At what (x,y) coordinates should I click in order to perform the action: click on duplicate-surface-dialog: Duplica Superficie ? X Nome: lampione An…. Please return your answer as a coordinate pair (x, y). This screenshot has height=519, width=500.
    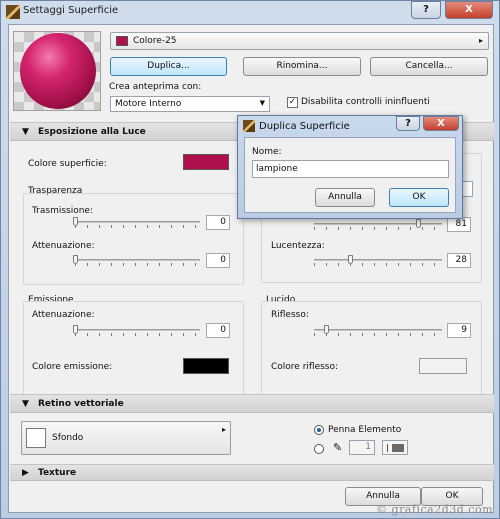
    Looking at the image, I should click on (350, 167).